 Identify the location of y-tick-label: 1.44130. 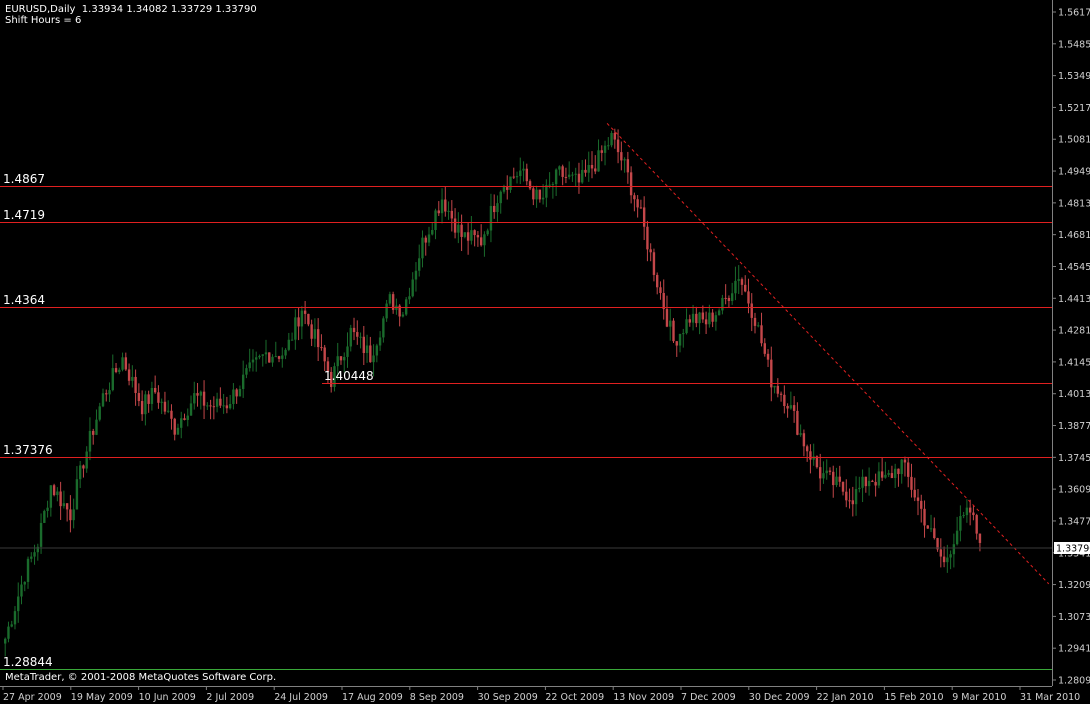
(1074, 299).